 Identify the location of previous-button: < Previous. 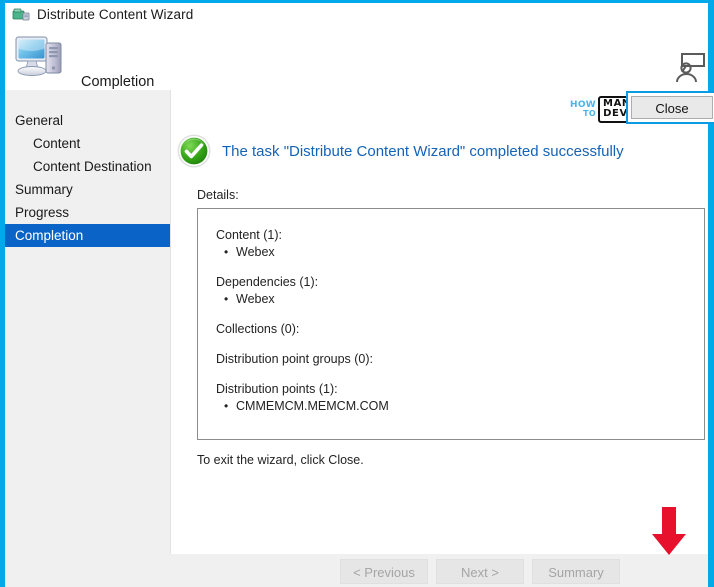
(384, 571).